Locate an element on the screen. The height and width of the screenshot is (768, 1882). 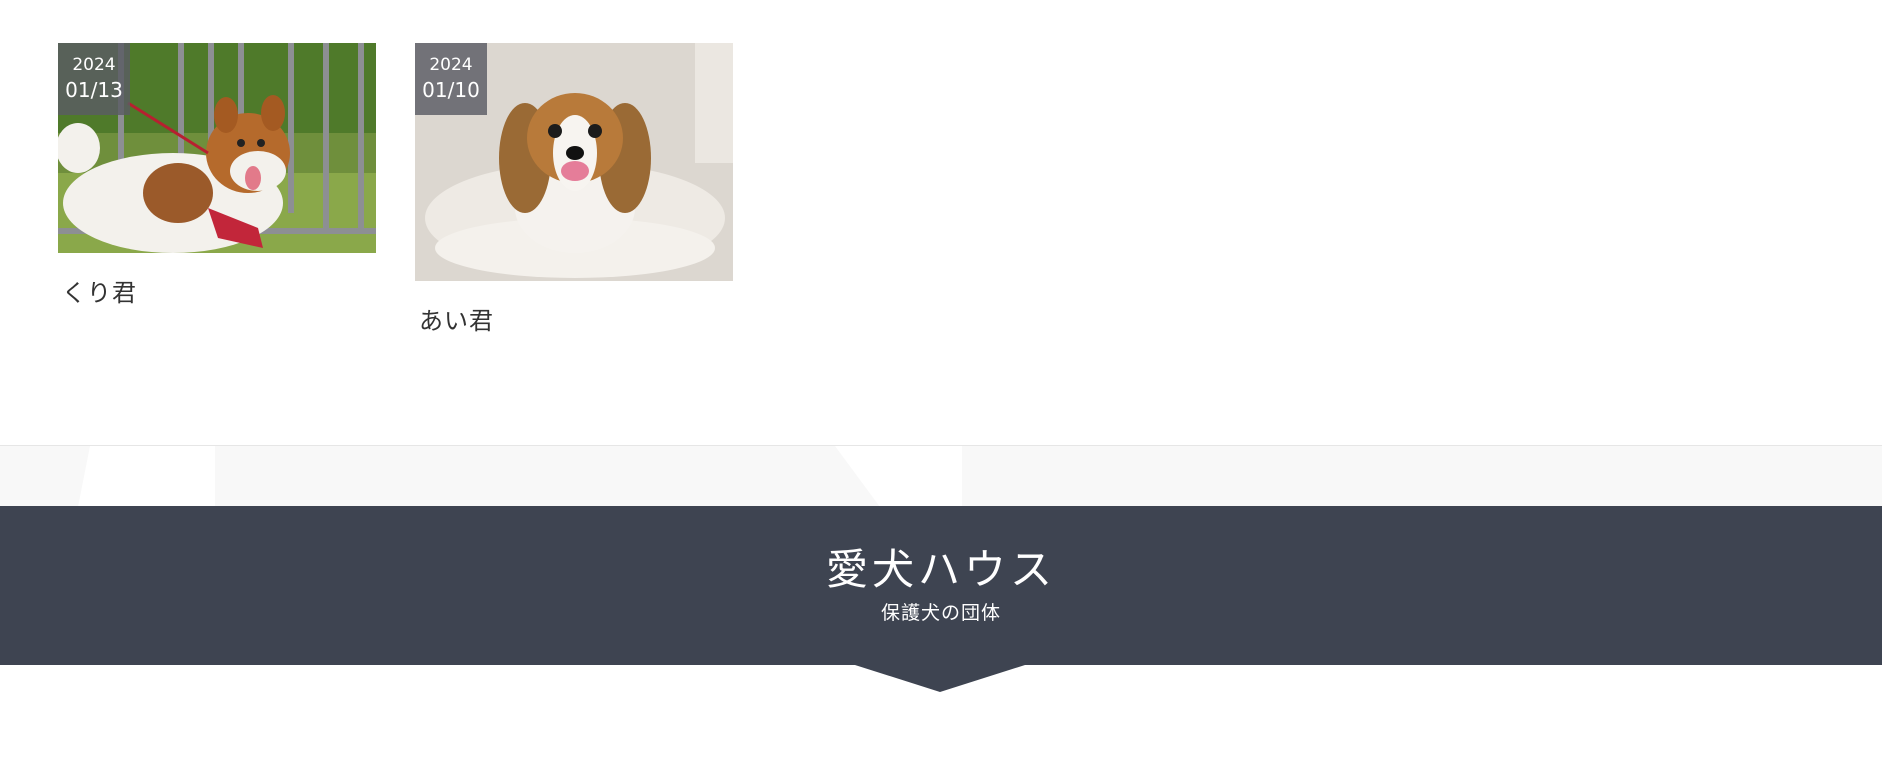
site-tagline: 保護犬の団体 is located at coordinates (940, 613).